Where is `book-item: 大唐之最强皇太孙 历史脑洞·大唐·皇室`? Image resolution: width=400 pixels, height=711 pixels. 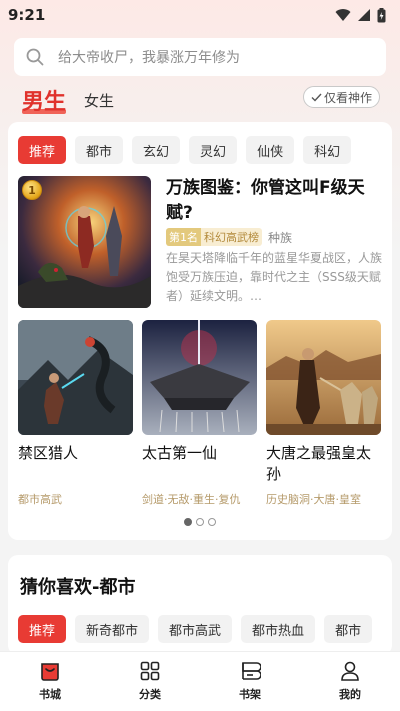 book-item: 大唐之最强皇太孙 历史脑洞·大唐·皇室 is located at coordinates (323, 413).